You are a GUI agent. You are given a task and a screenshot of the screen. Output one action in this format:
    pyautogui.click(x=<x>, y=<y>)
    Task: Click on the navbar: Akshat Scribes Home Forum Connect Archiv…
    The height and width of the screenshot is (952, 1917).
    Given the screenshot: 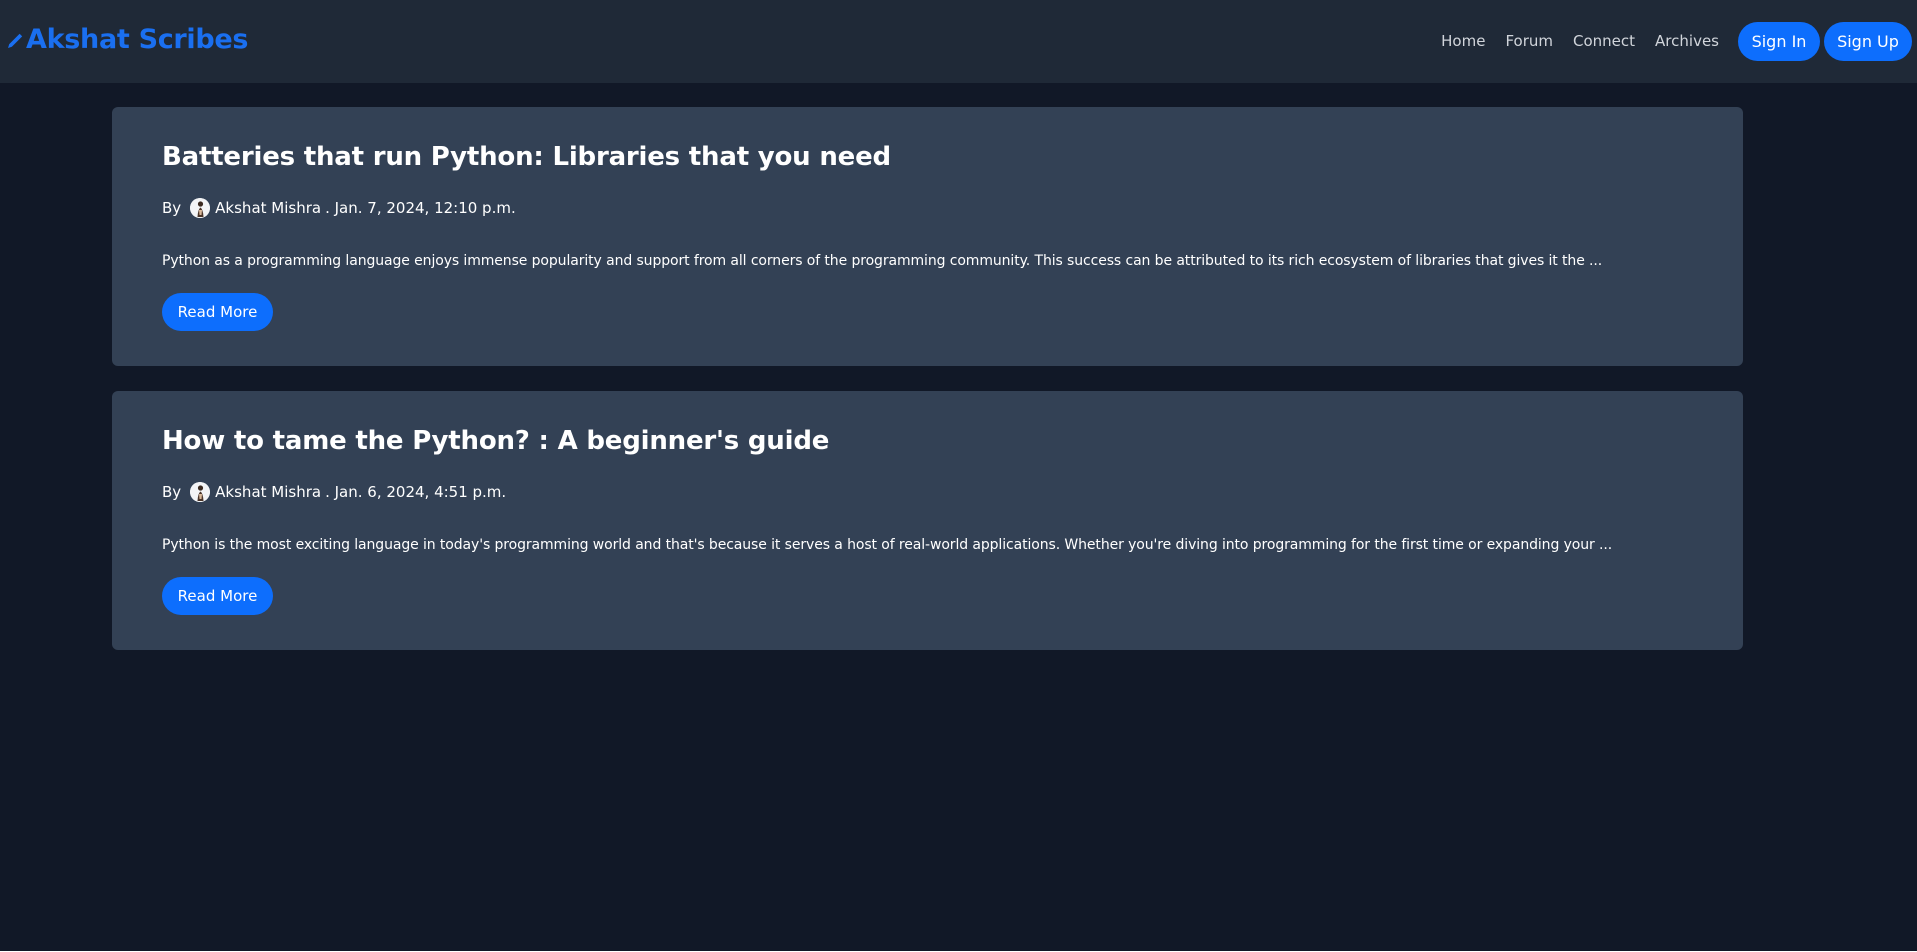 What is the action you would take?
    pyautogui.click(x=958, y=41)
    